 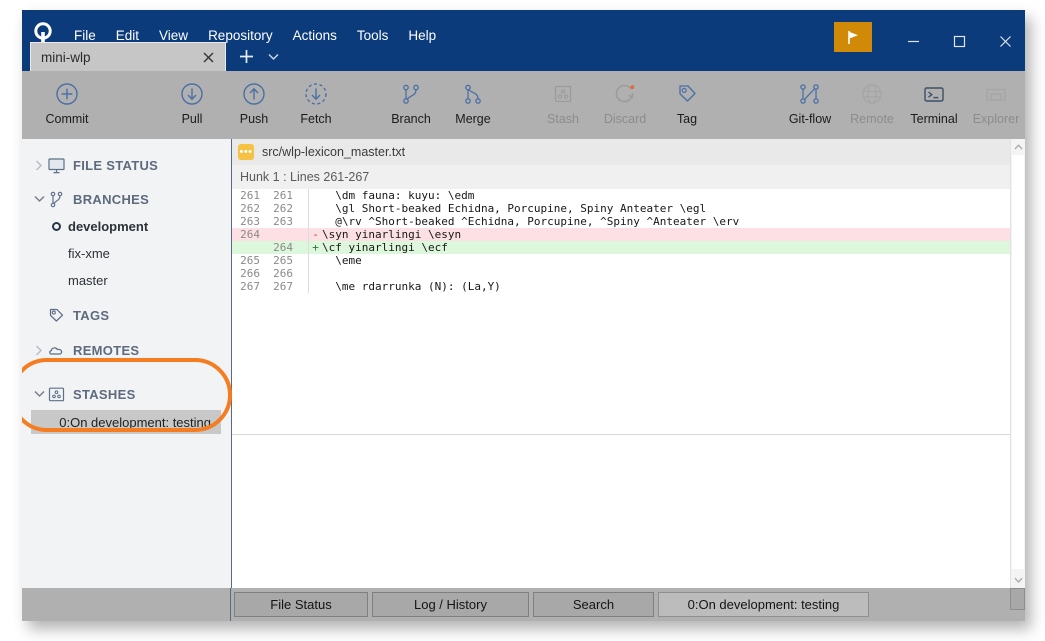 I want to click on toolbar-terminal: Terminal, so click(x=934, y=106).